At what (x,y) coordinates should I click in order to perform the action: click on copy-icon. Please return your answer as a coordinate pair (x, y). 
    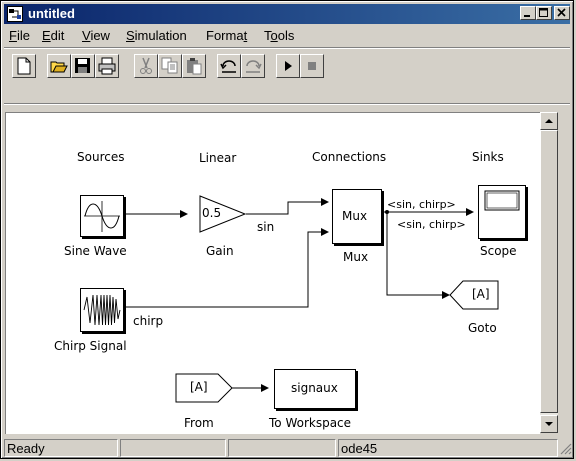
    Looking at the image, I should click on (169, 65).